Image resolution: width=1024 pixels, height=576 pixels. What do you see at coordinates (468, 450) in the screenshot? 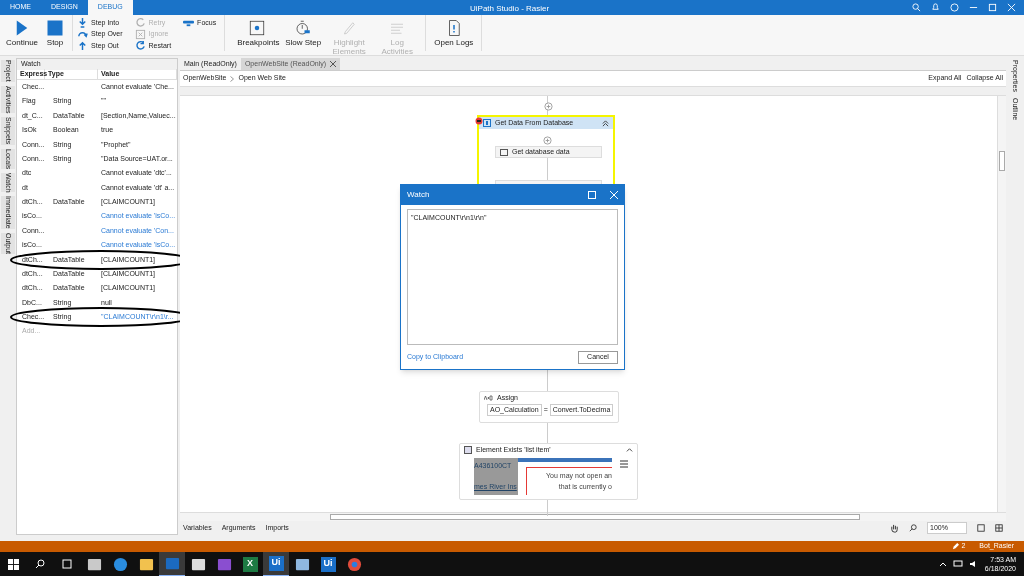
I see `element-icon` at bounding box center [468, 450].